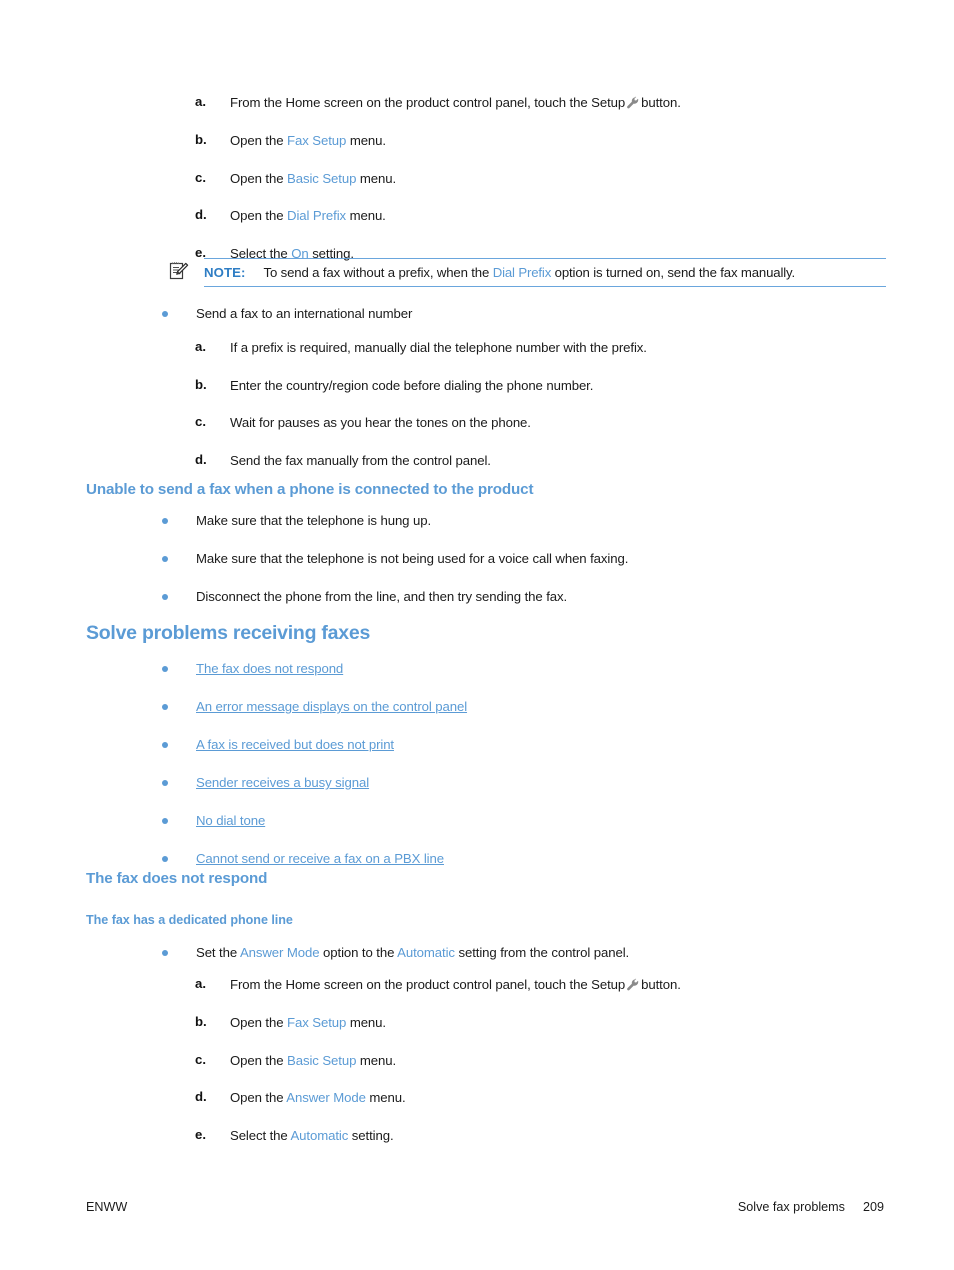 The width and height of the screenshot is (954, 1270). I want to click on page-title: Solve problems receiving faxes, so click(228, 633).